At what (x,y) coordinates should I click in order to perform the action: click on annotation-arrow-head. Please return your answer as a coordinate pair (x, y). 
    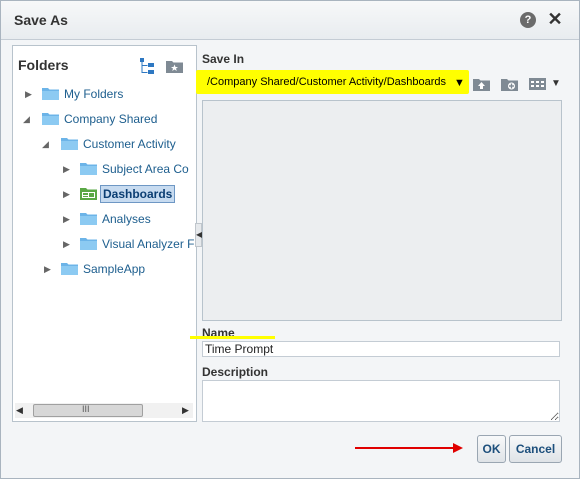
    Looking at the image, I should click on (458, 448).